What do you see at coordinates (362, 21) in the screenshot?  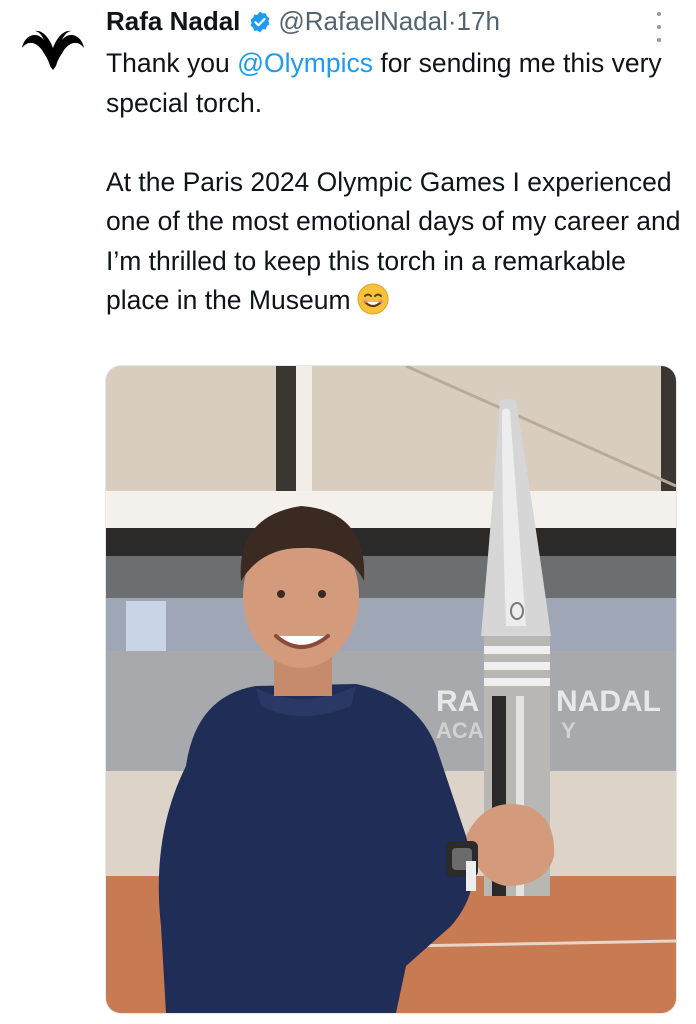 I see `author-handle: @RafaelNadal` at bounding box center [362, 21].